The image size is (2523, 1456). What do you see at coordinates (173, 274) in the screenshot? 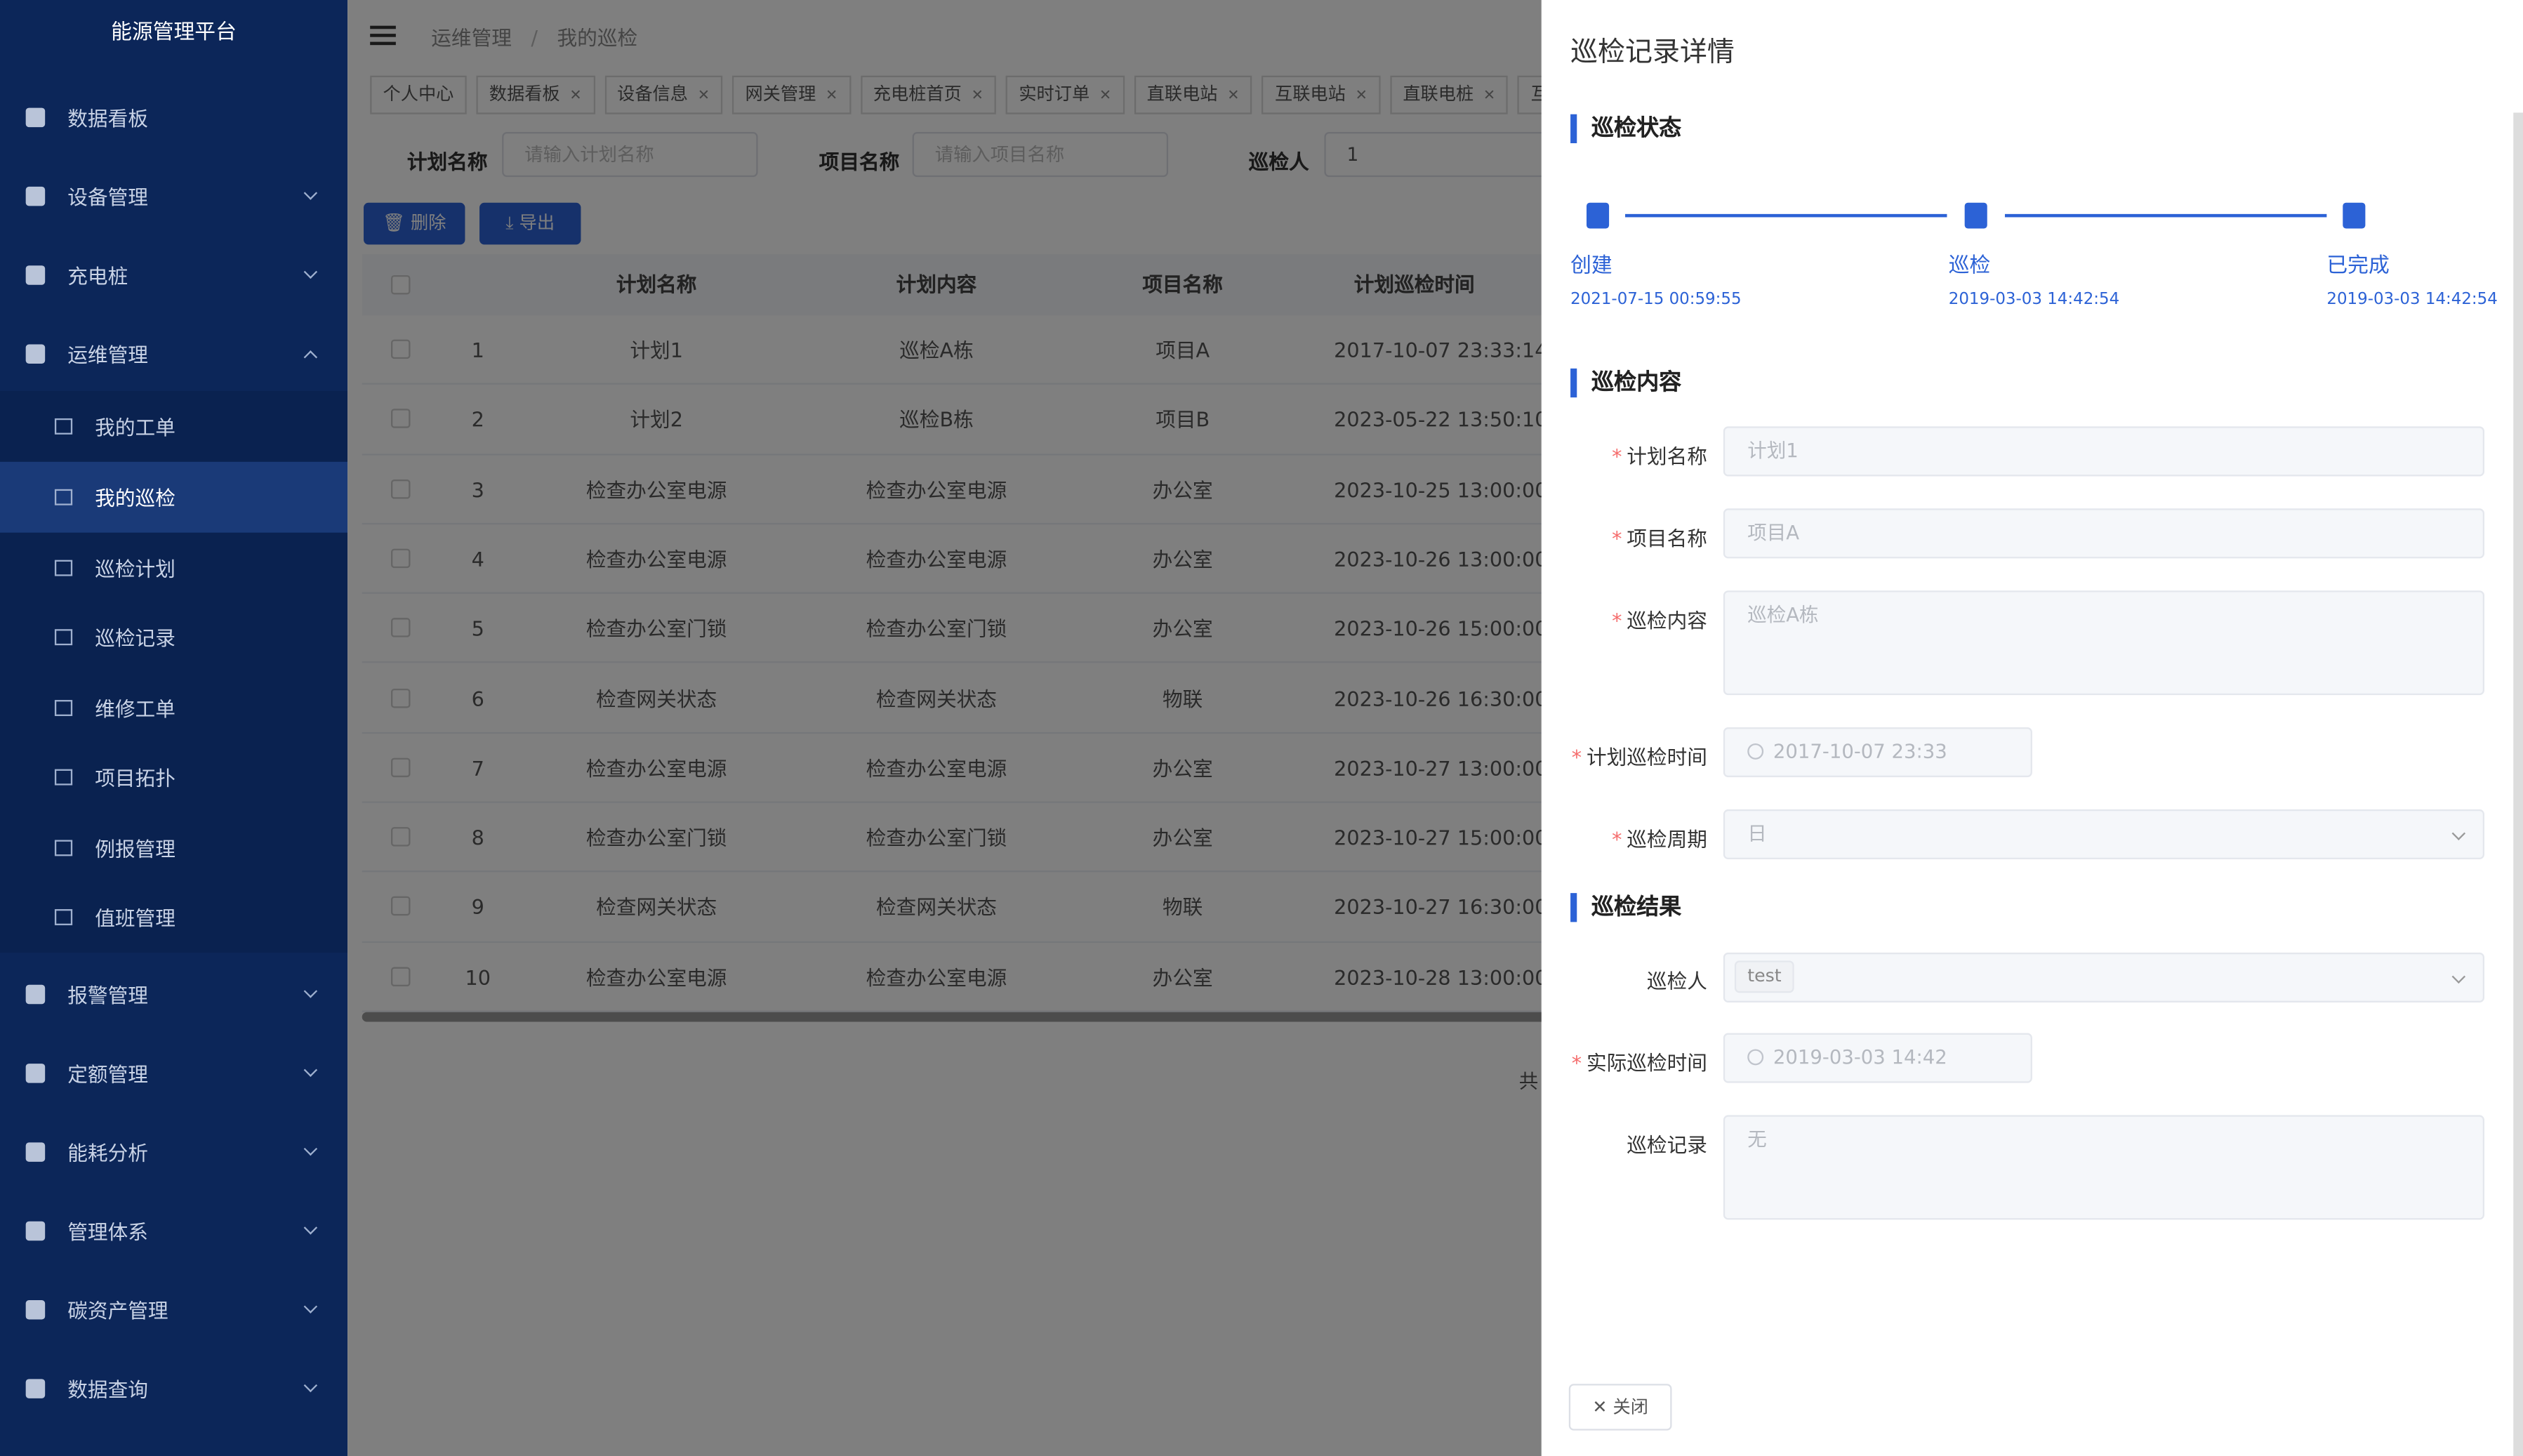
I see `sidebar-item-charger: 充电桩` at bounding box center [173, 274].